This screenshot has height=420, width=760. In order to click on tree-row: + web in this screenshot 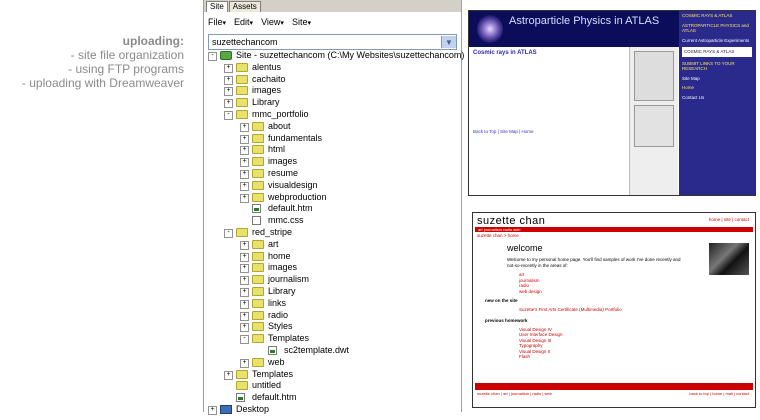, I will do `click(332, 363)`.